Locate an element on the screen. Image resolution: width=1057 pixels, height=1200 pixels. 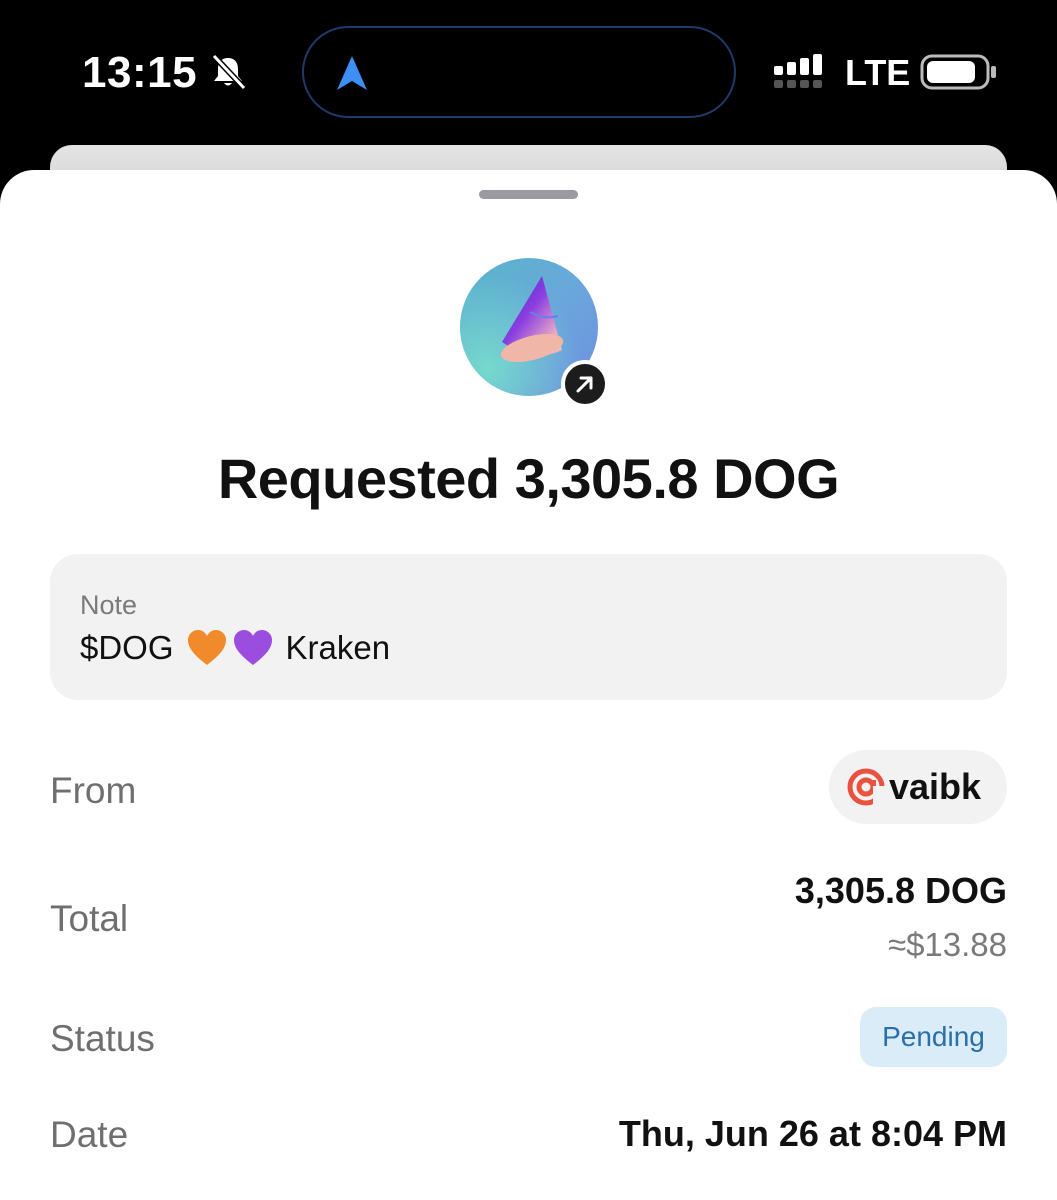
total-label: Total is located at coordinates (89, 918).